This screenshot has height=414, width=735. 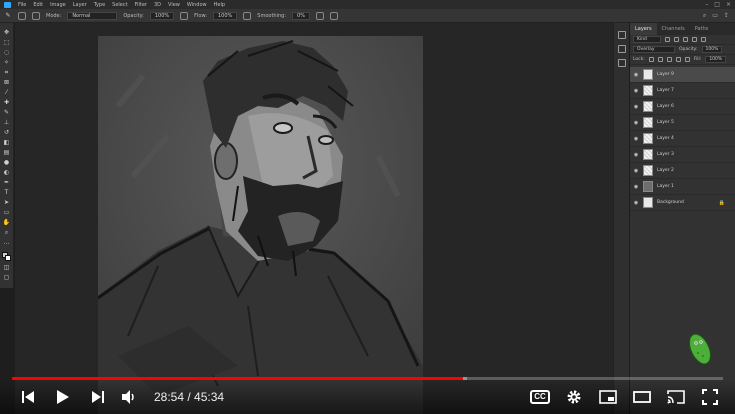 I want to click on tab-paths: Paths, so click(x=702, y=29).